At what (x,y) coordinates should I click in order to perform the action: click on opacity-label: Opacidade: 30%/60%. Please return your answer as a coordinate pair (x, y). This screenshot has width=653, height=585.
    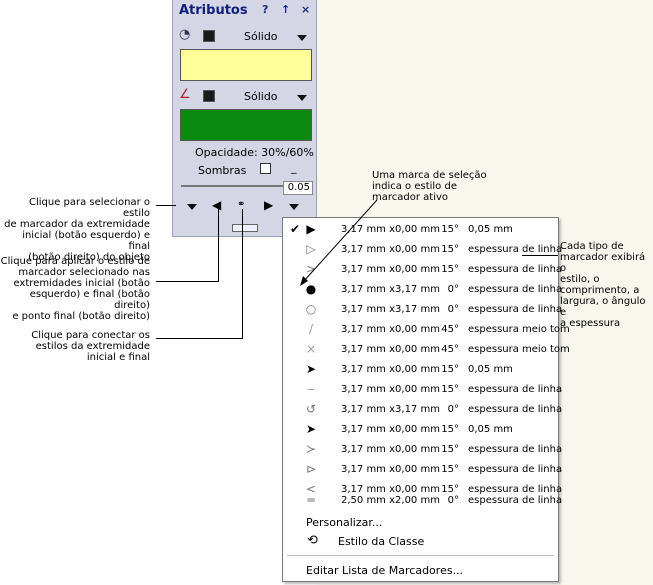
    Looking at the image, I should click on (254, 152).